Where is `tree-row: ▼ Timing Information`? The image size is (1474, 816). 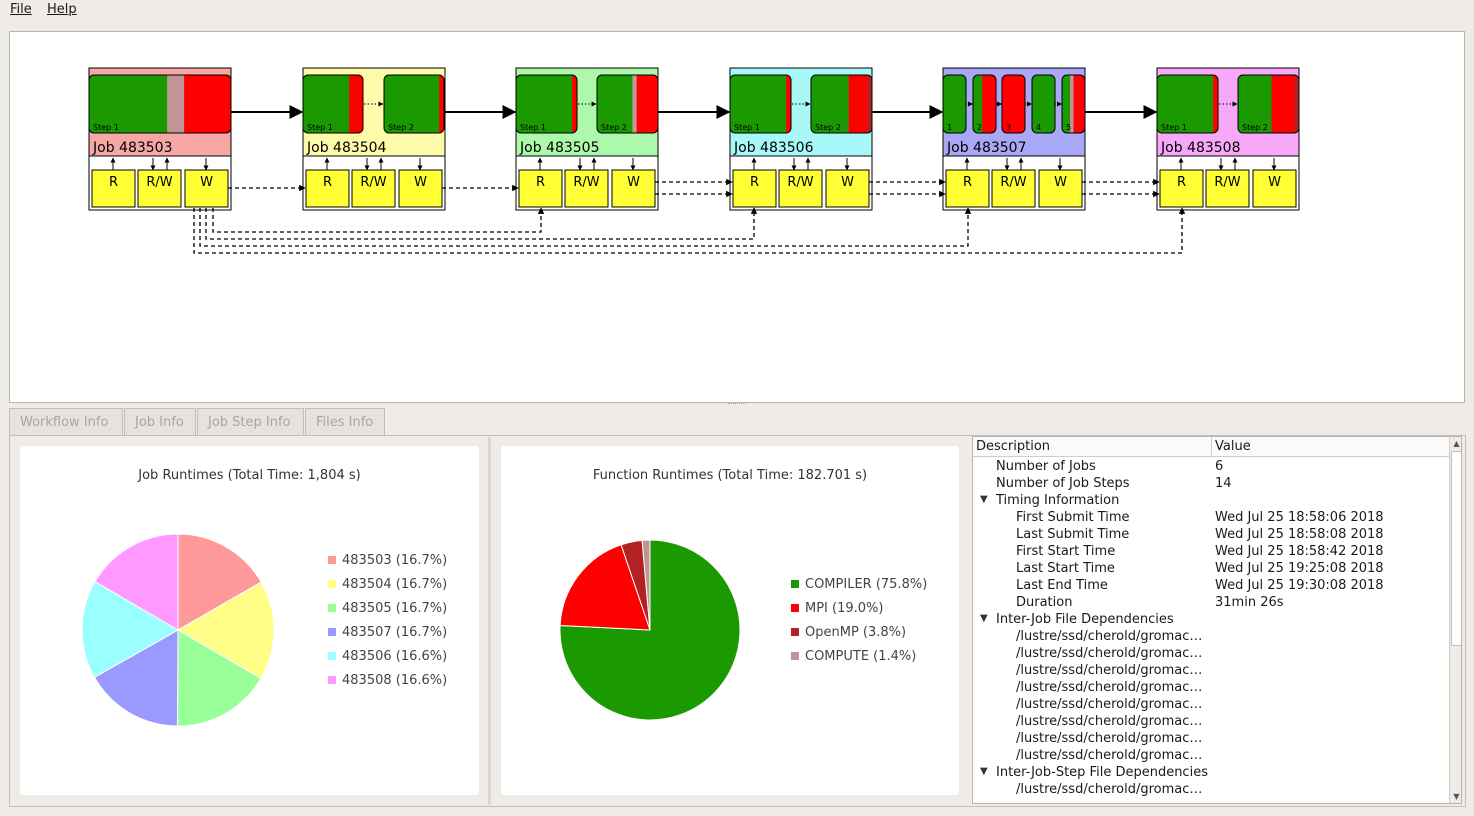
tree-row: ▼ Timing Information is located at coordinates (1211, 501).